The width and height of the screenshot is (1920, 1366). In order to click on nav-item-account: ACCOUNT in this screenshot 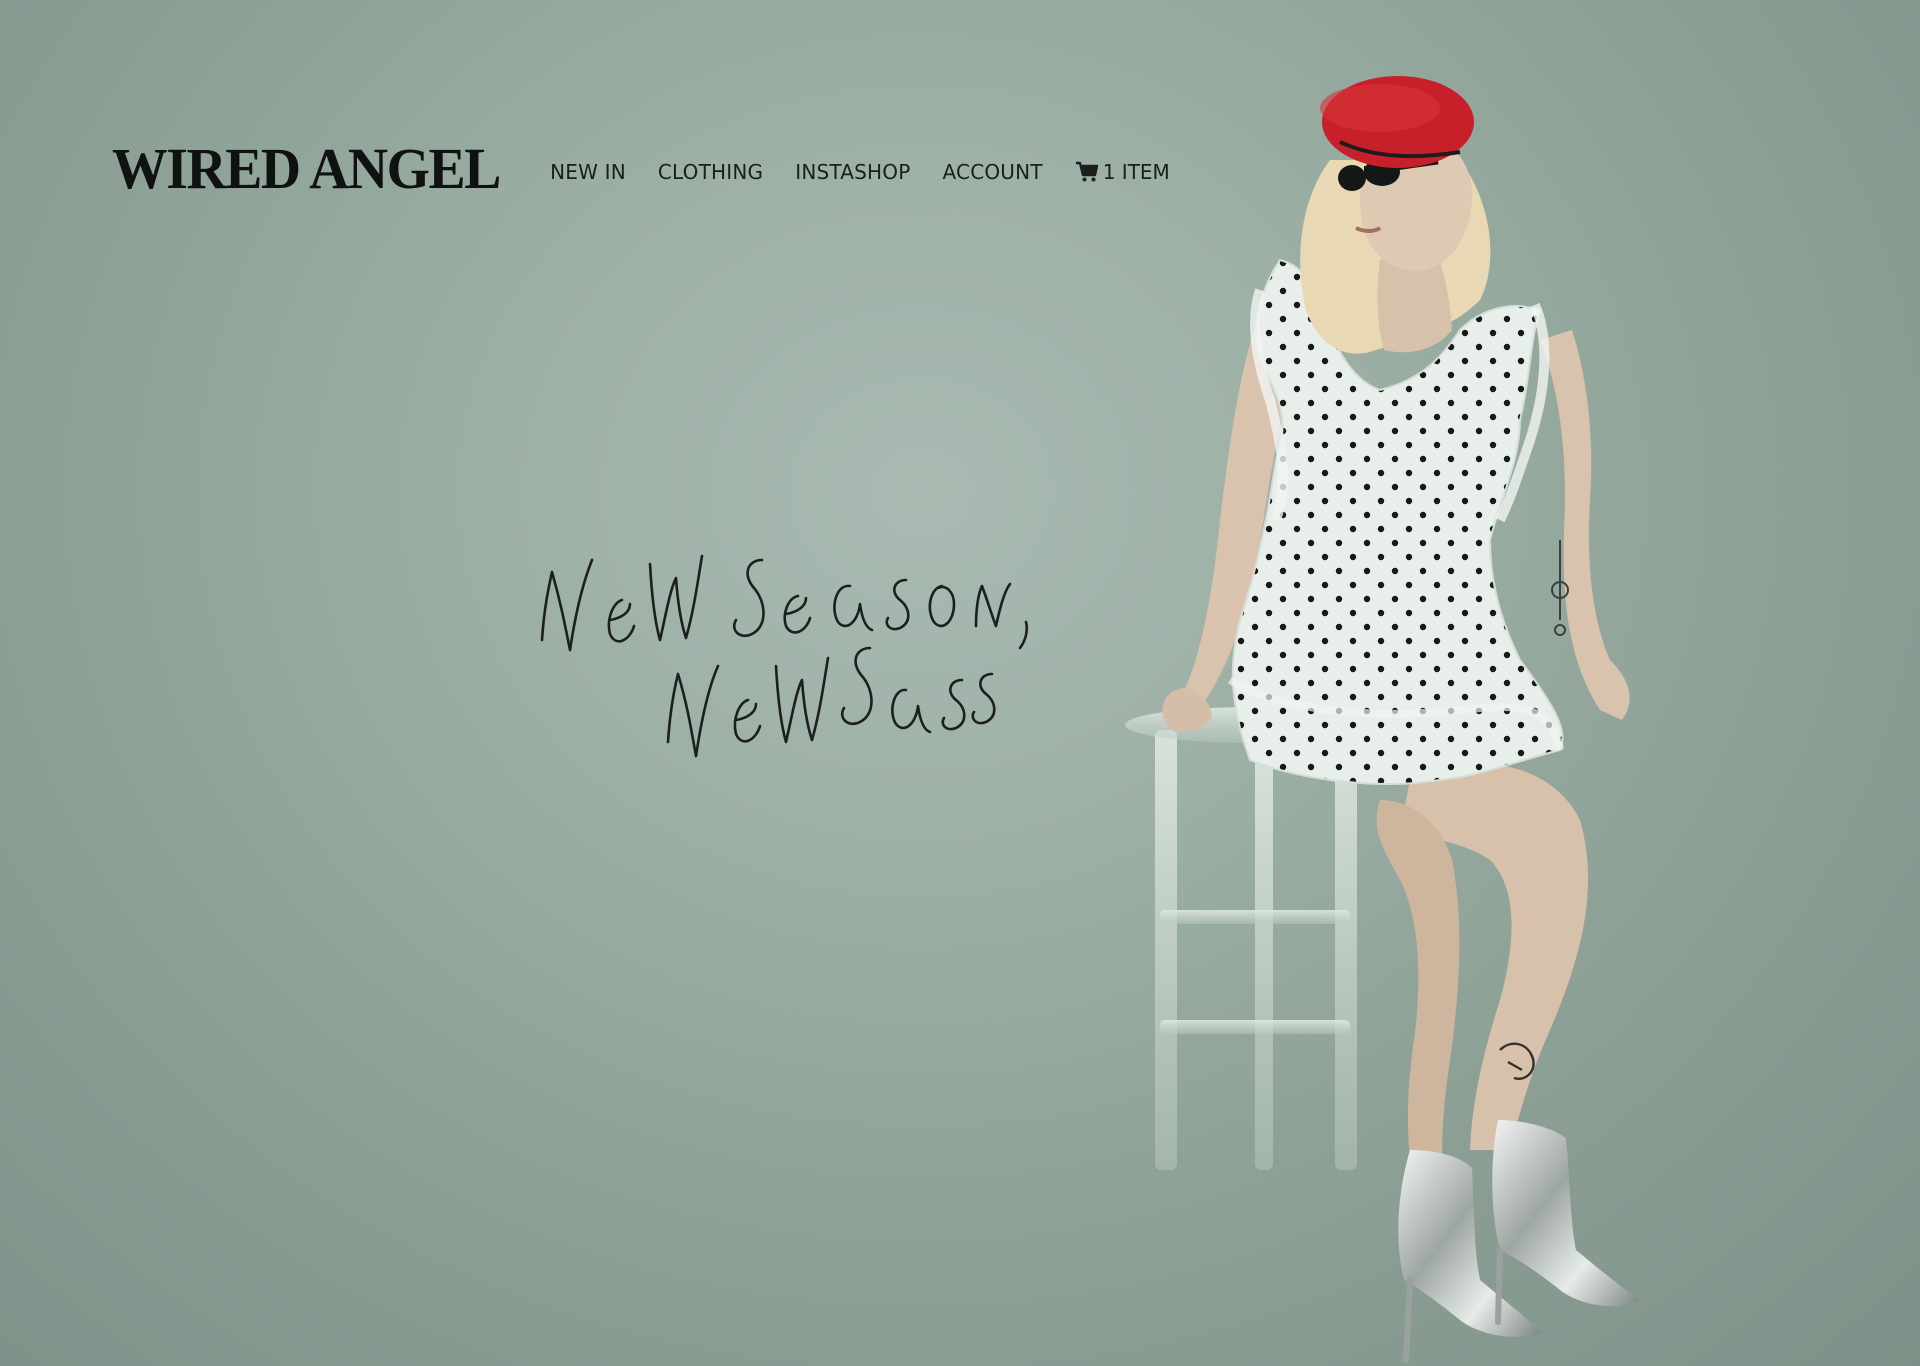, I will do `click(993, 172)`.